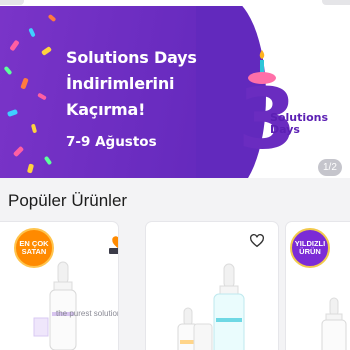 The height and width of the screenshot is (350, 350). What do you see at coordinates (106, 109) in the screenshot?
I see `banner-title-line-3: Kaçırma!` at bounding box center [106, 109].